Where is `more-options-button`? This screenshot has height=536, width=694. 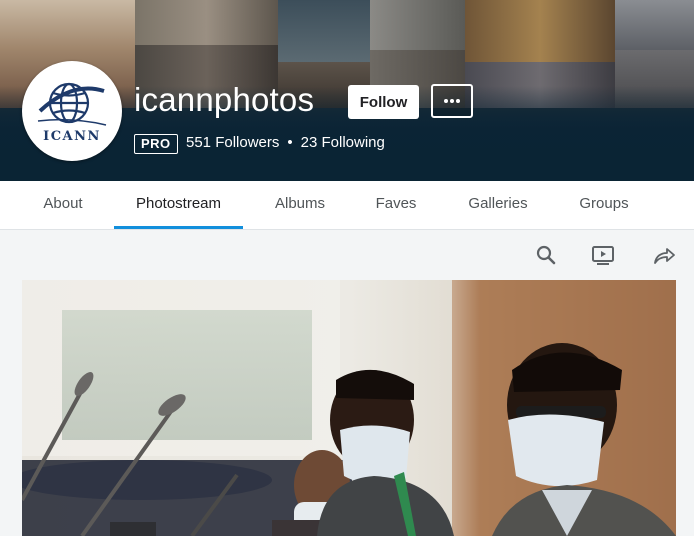 more-options-button is located at coordinates (452, 101).